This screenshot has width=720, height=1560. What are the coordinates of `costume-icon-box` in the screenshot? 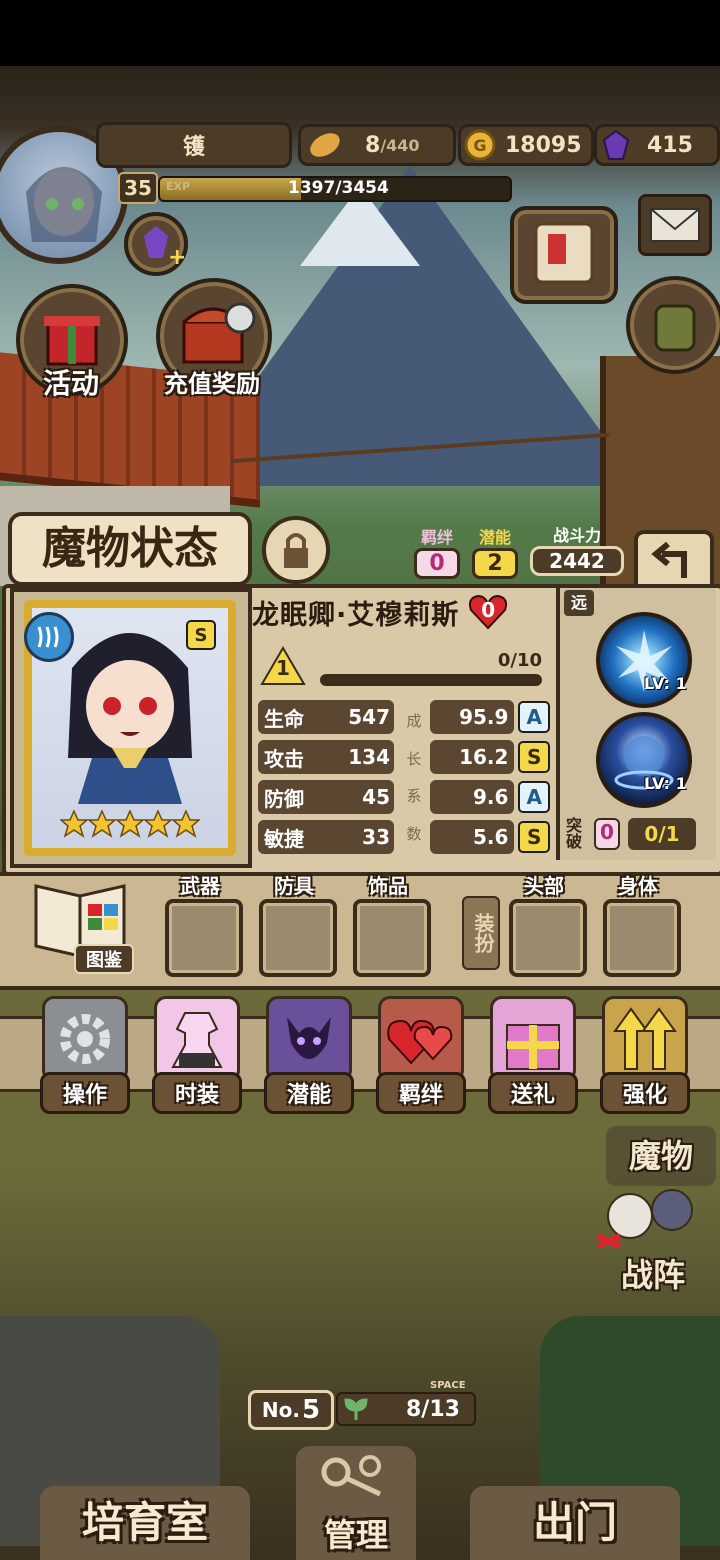 It's located at (197, 1039).